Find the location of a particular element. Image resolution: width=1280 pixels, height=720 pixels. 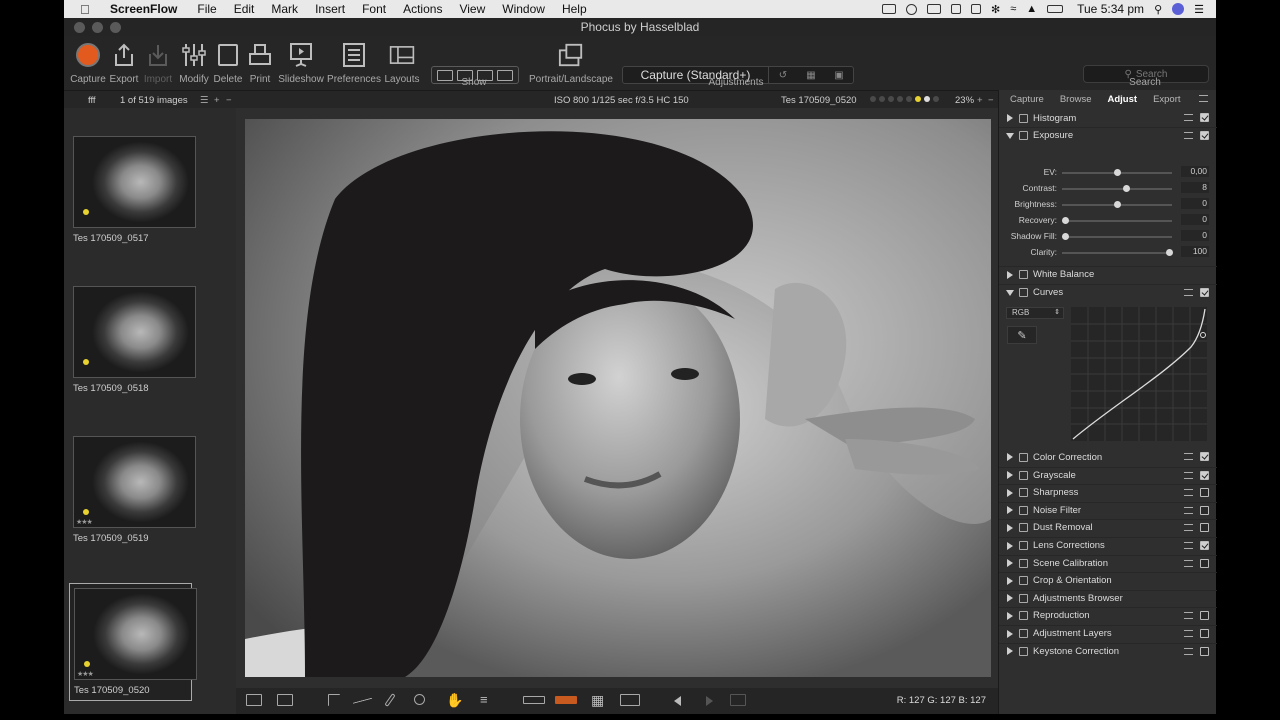

zoom-level: 23% is located at coordinates (964, 100).